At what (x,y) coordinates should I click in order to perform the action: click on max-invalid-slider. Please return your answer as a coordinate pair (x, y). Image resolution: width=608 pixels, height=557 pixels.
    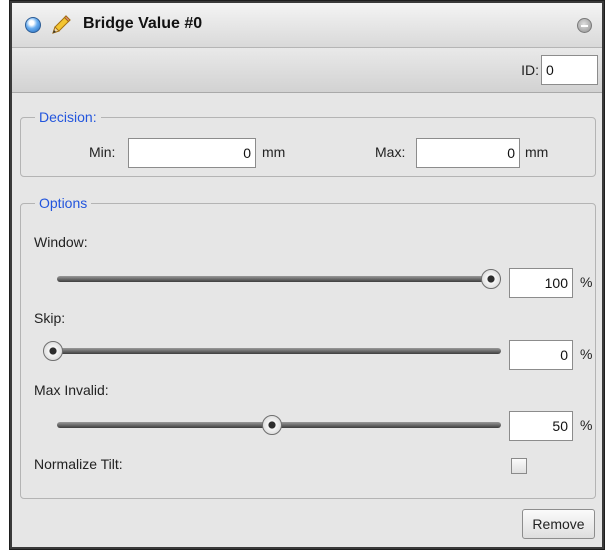
    Looking at the image, I should click on (272, 425).